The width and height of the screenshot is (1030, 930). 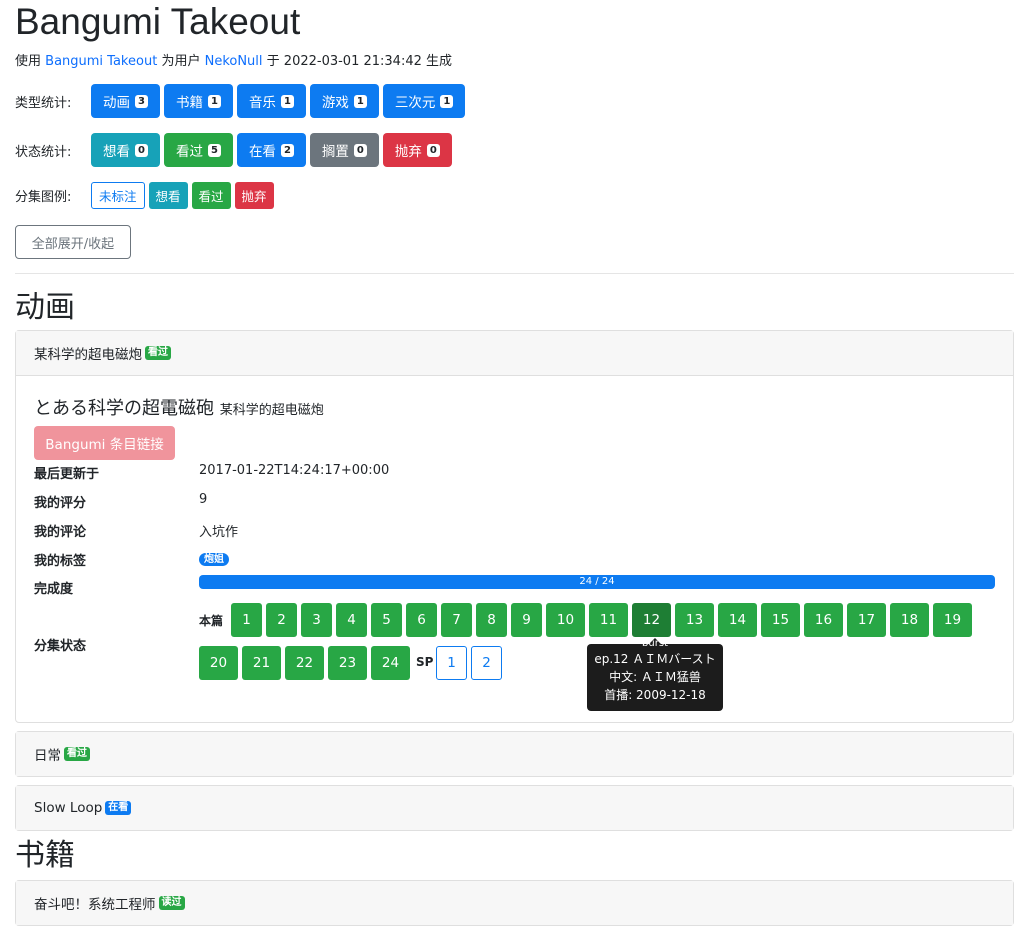 I want to click on page-title: Bangumi Takeout, so click(x=158, y=21).